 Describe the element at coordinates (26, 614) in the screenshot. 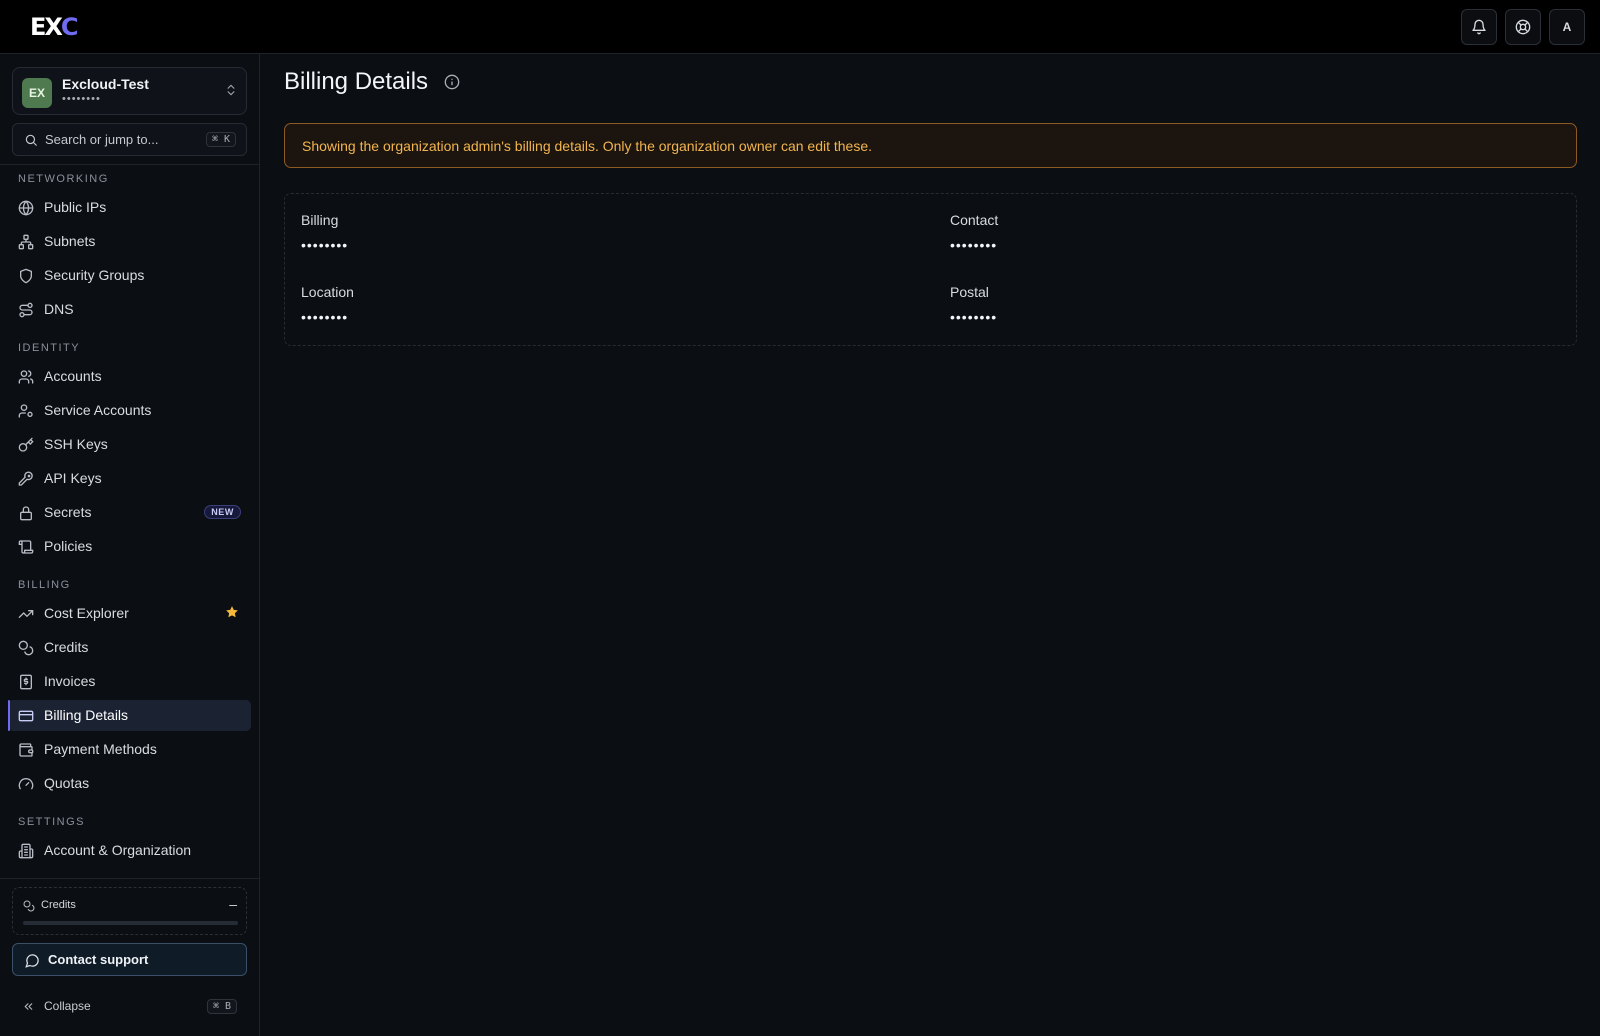

I see `trending-up-icon` at that location.